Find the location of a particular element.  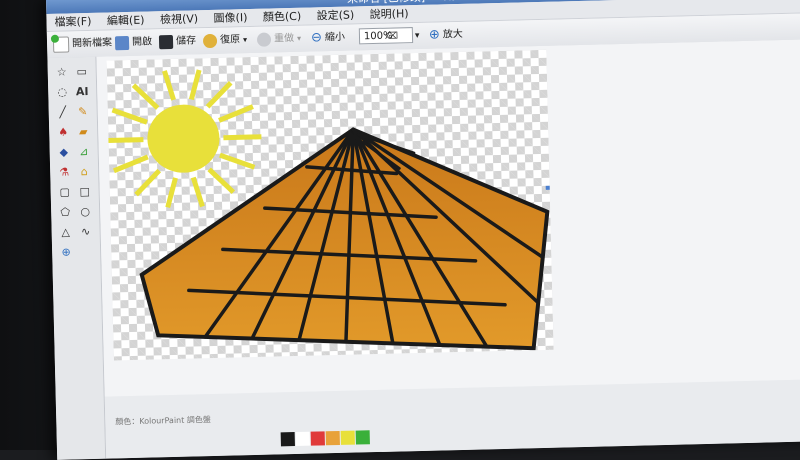

zoom-level-combo: 100% ⌫ is located at coordinates (386, 36).